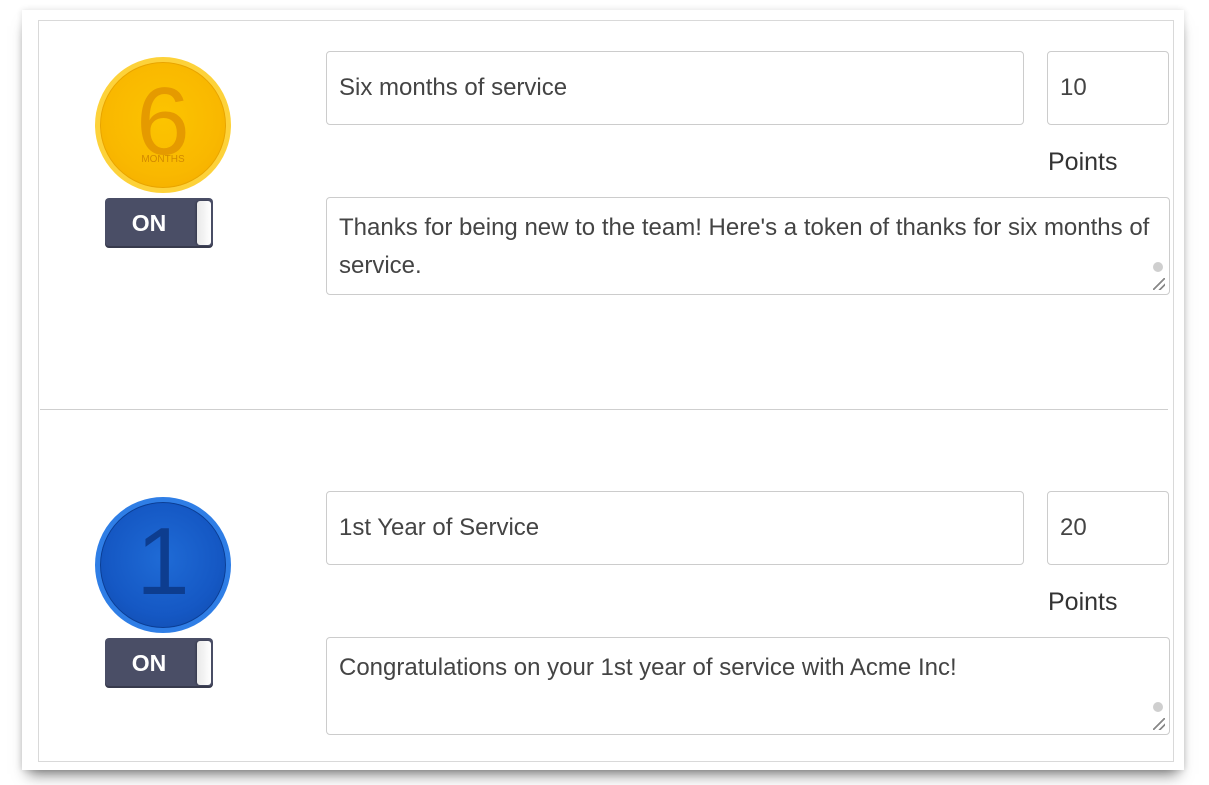  I want to click on award-toggle-first-year: ON, so click(159, 663).